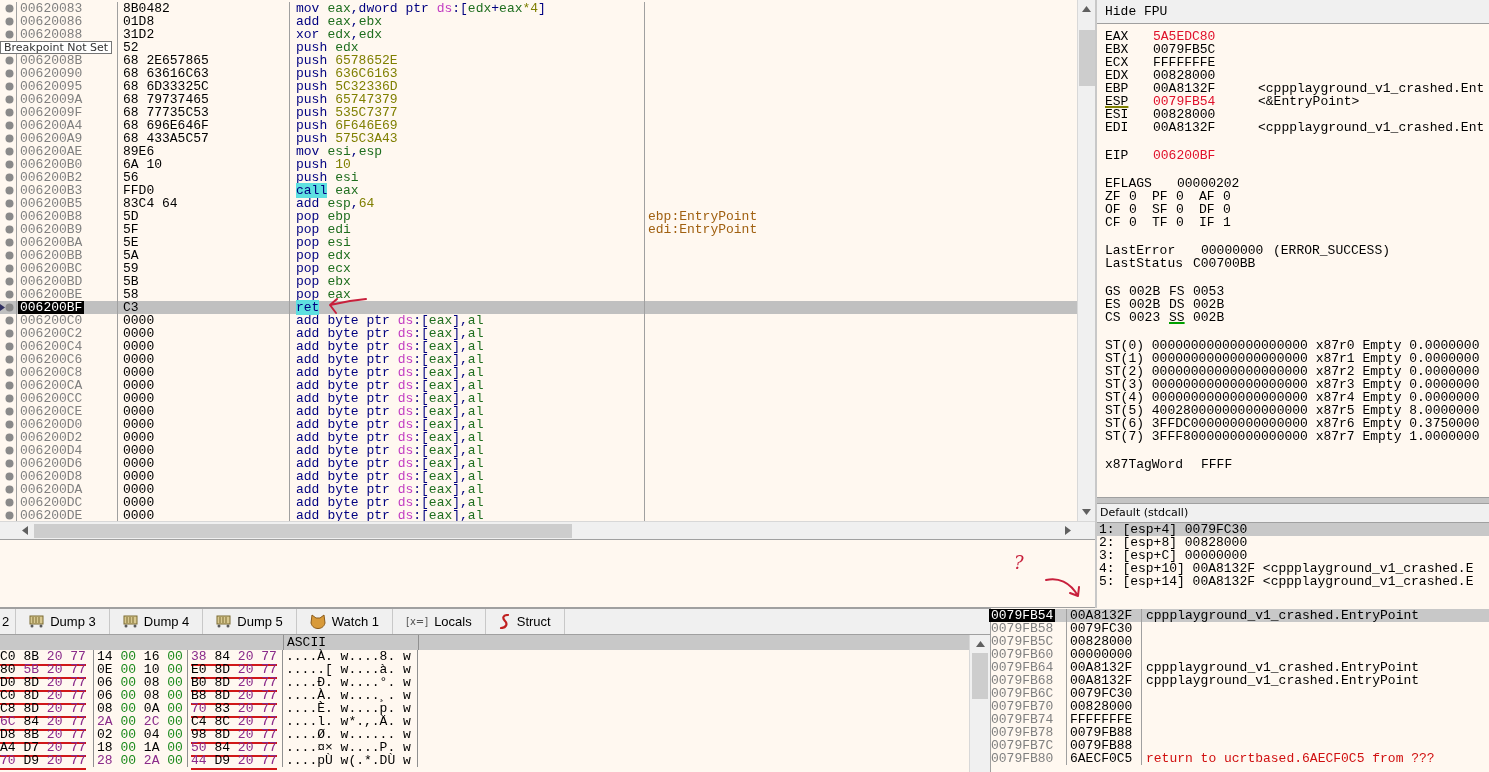  What do you see at coordinates (1205, 62) in the screenshot?
I see `register-value: FFFFFFFE` at bounding box center [1205, 62].